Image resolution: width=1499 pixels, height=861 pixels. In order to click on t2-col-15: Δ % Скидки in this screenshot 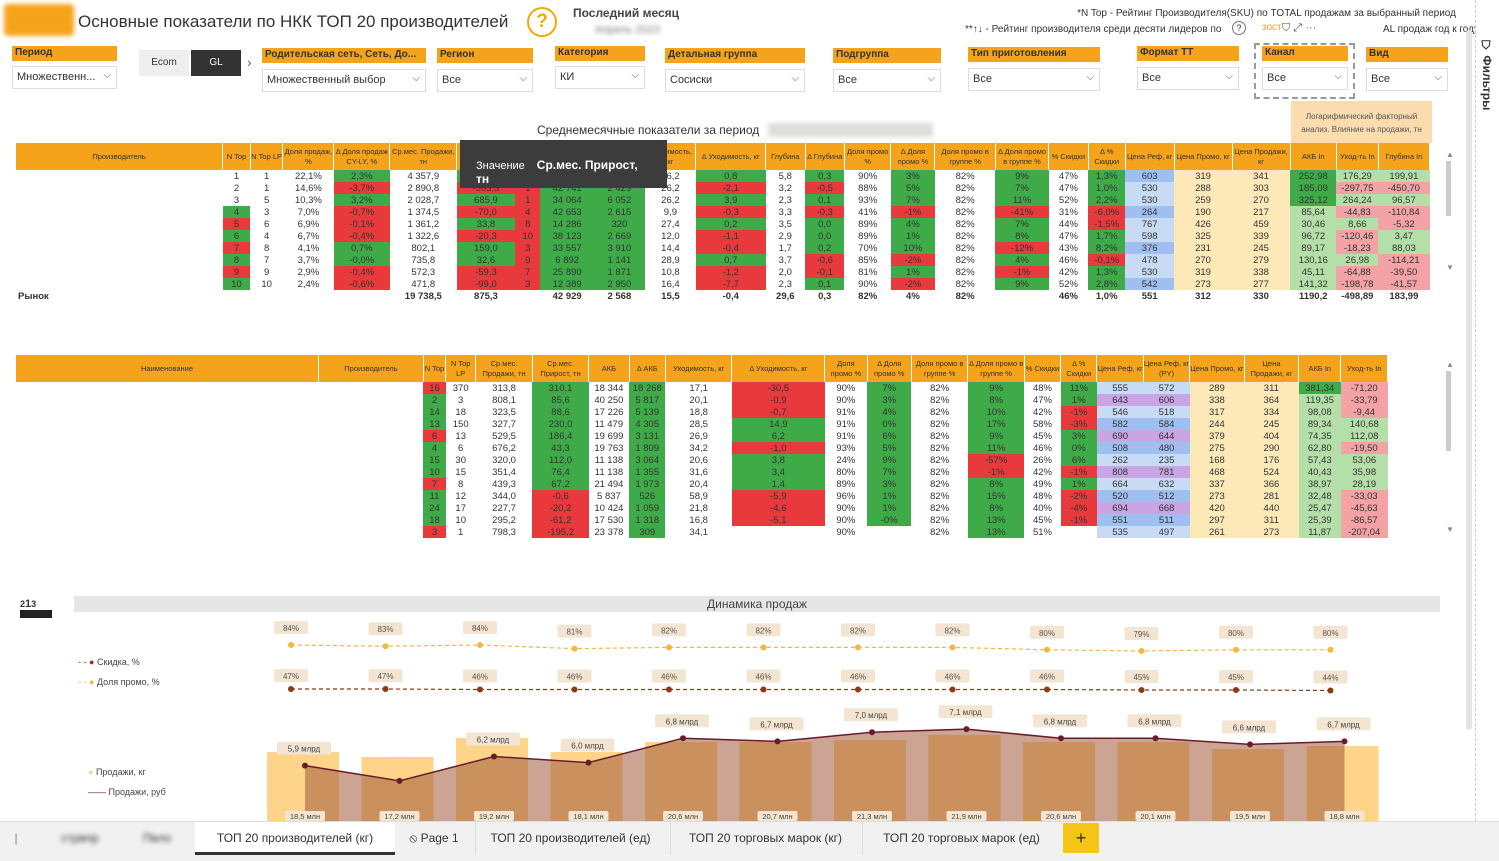, I will do `click(1079, 368)`.